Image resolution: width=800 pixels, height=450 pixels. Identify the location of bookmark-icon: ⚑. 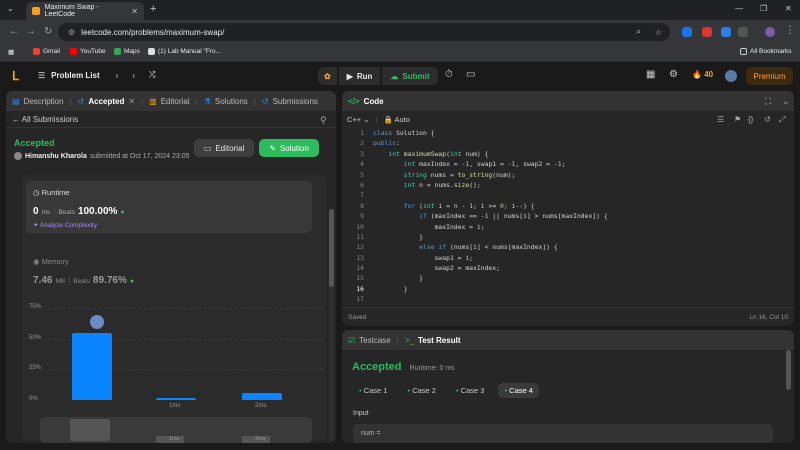
(737, 119).